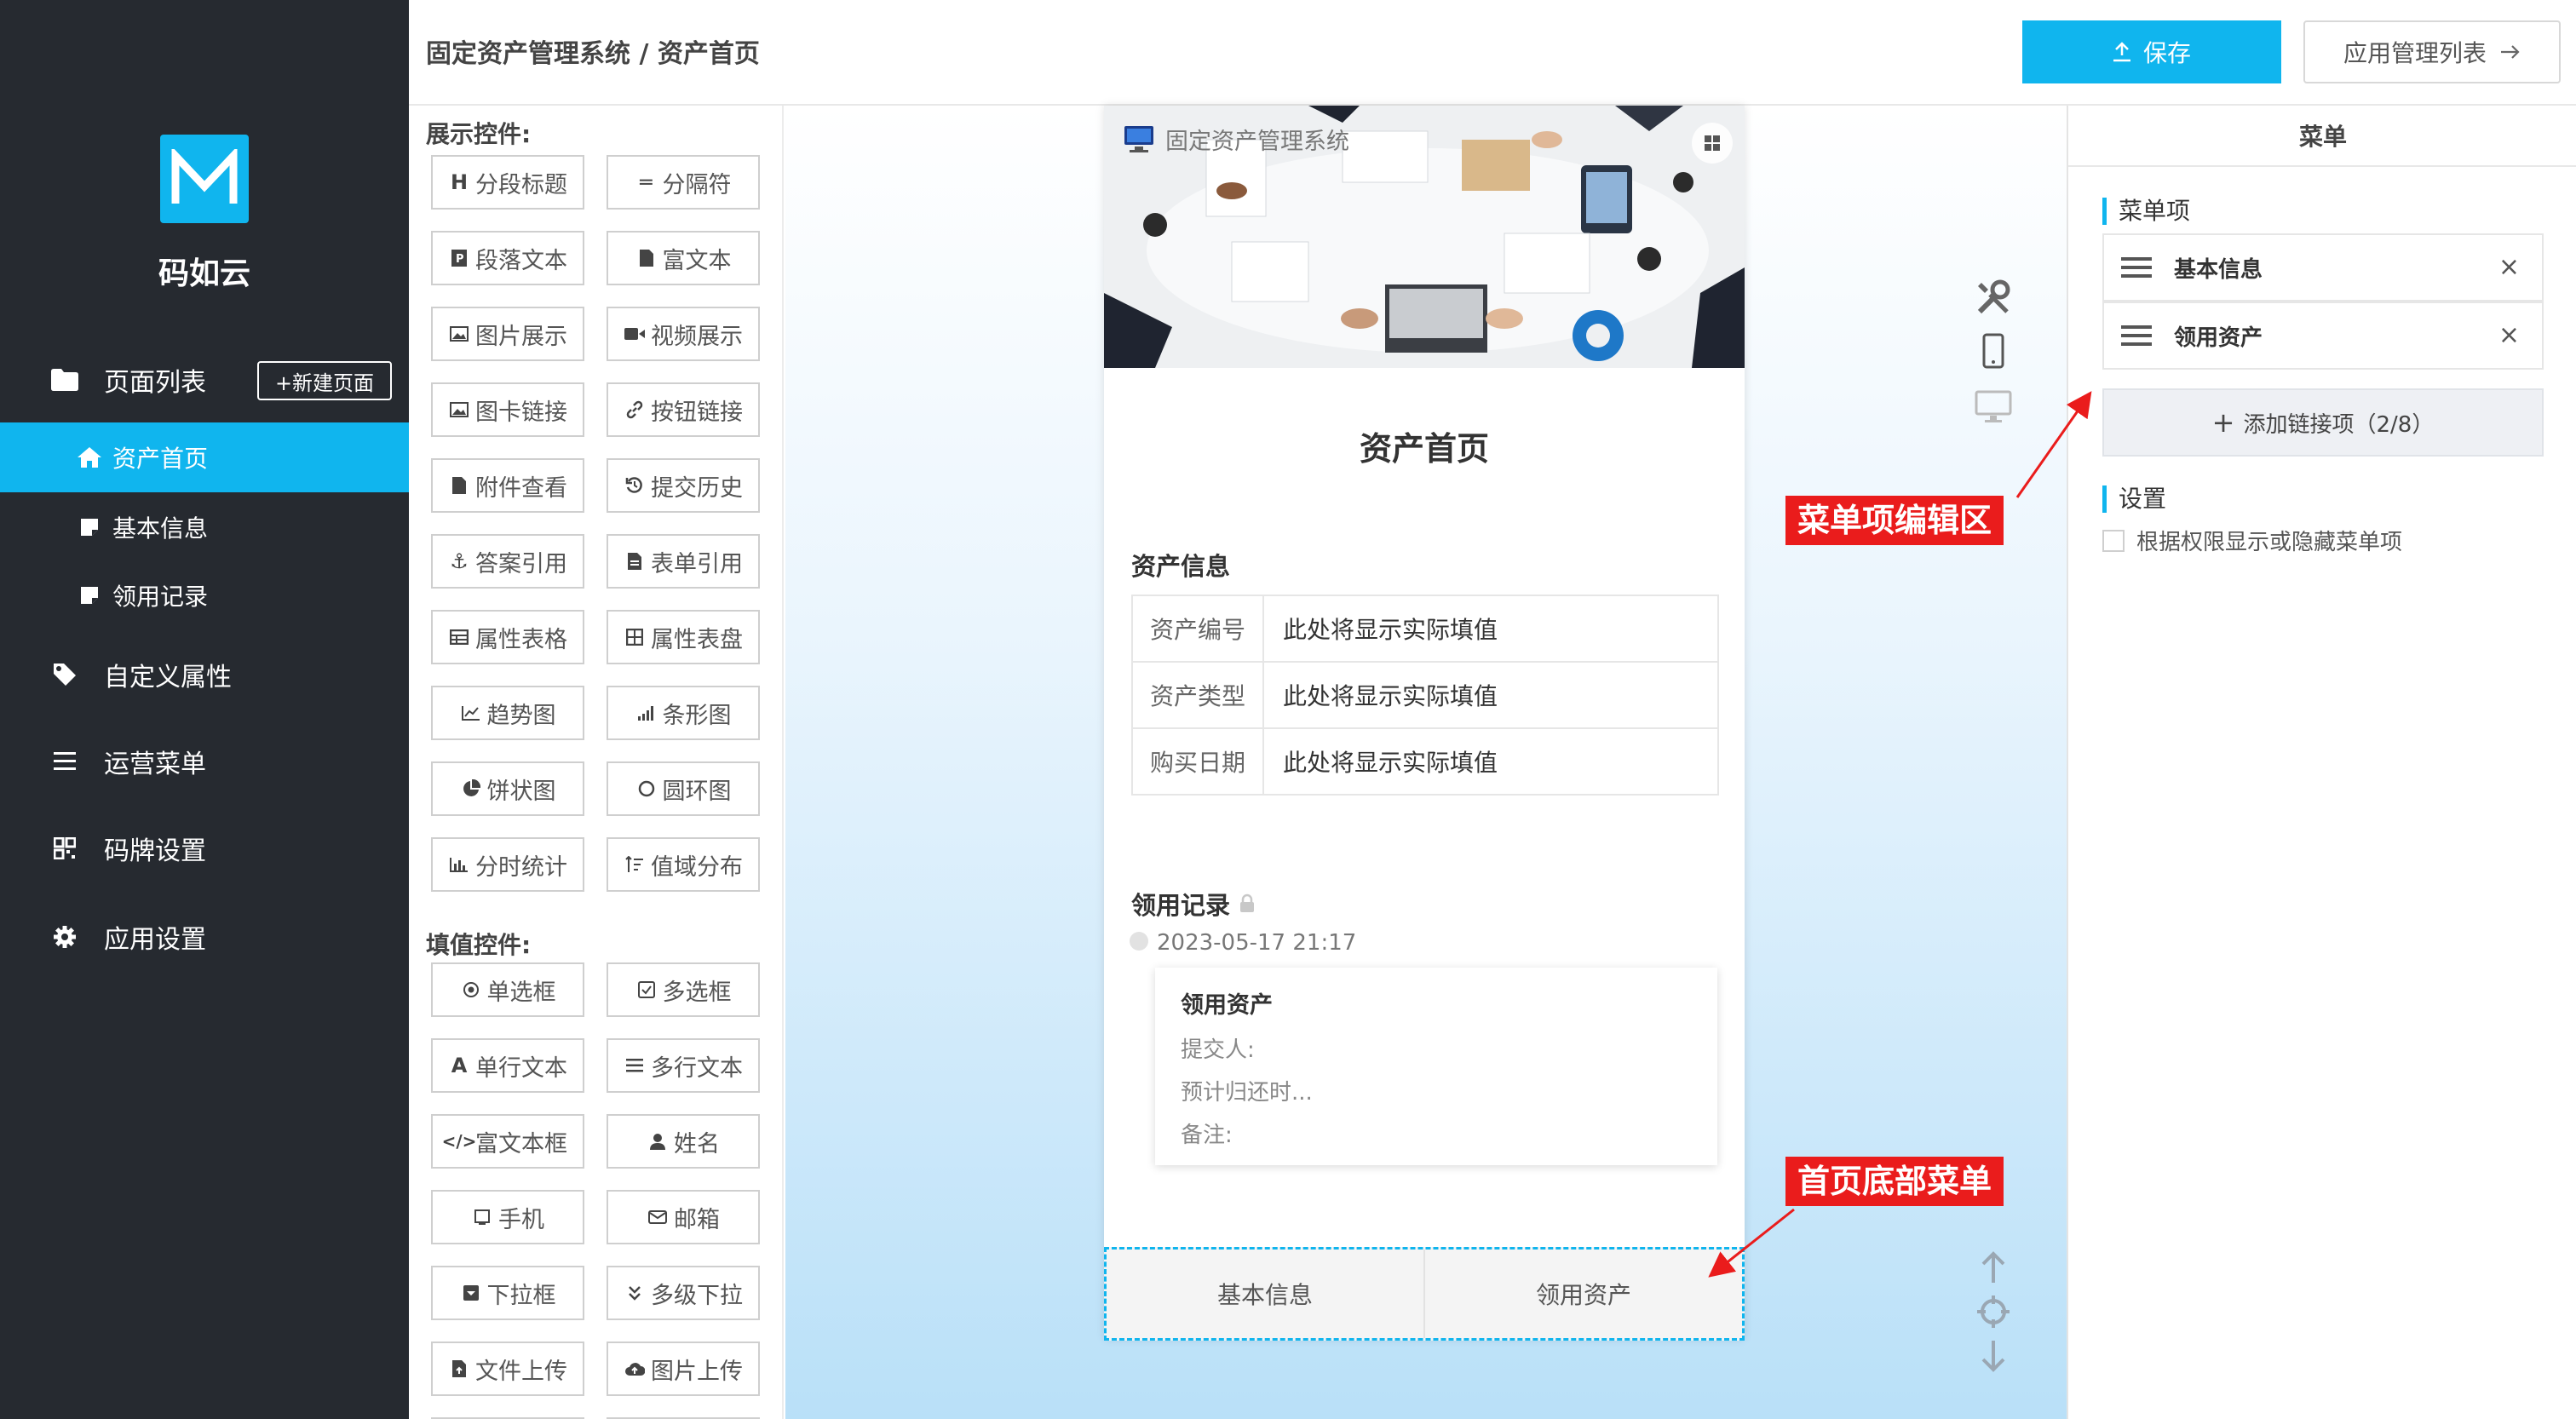  Describe the element at coordinates (635, 410) in the screenshot. I see `link-icon` at that location.